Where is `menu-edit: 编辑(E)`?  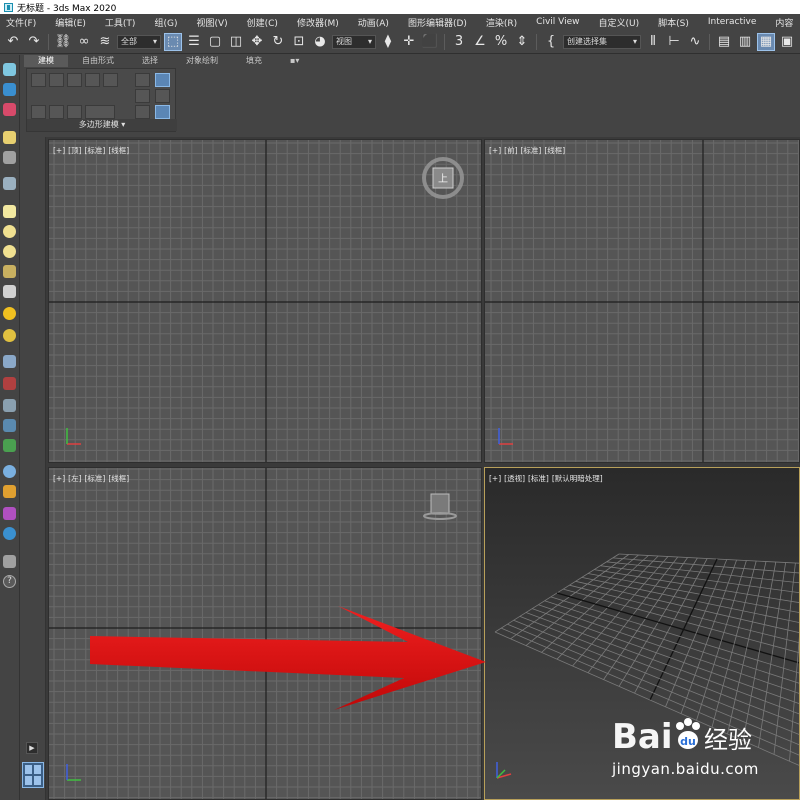 menu-edit: 编辑(E) is located at coordinates (70, 22).